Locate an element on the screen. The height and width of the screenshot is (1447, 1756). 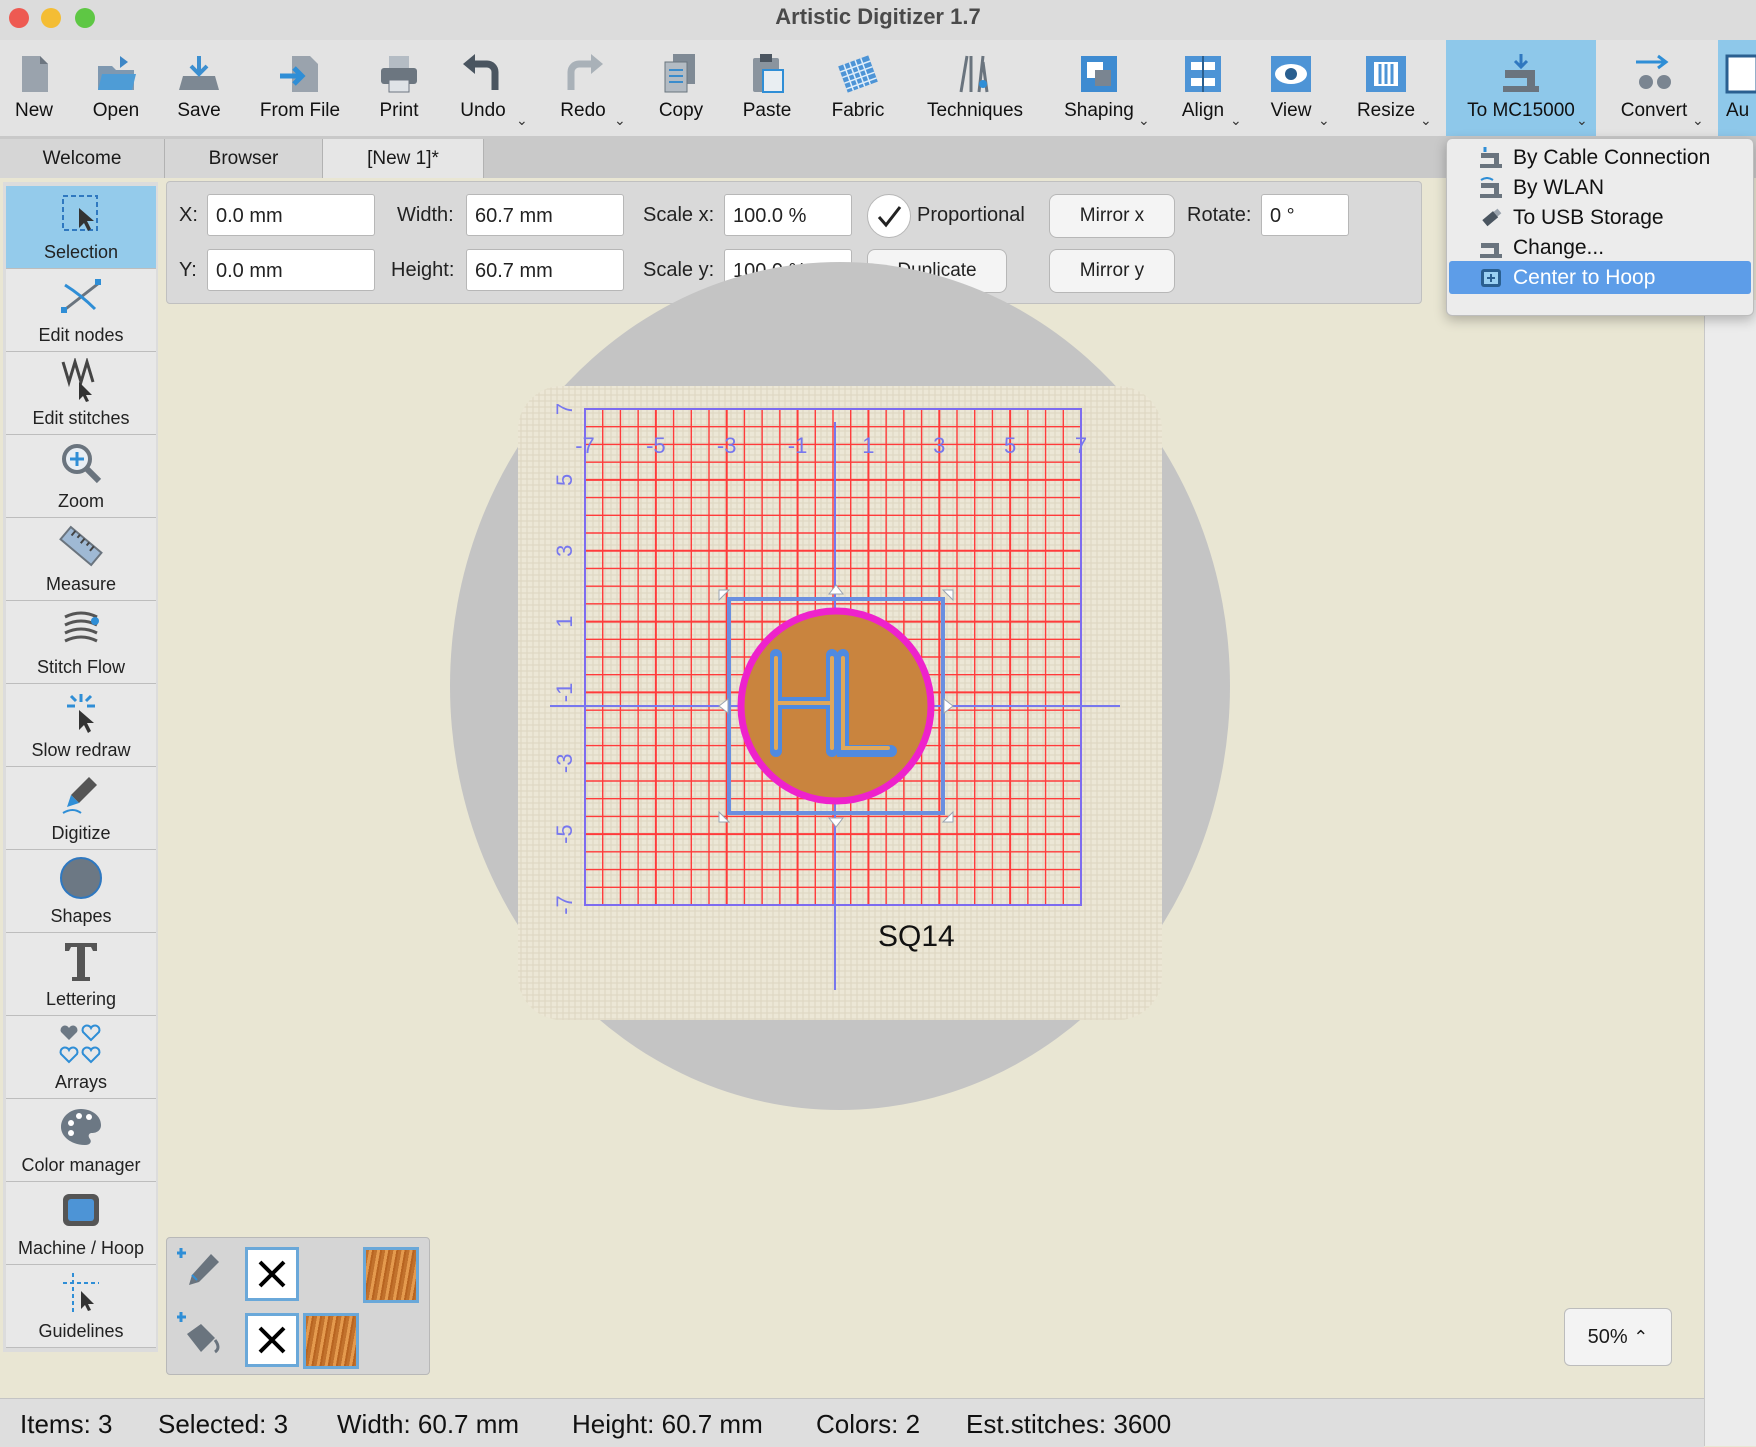
open-button: Open is located at coordinates (116, 88).